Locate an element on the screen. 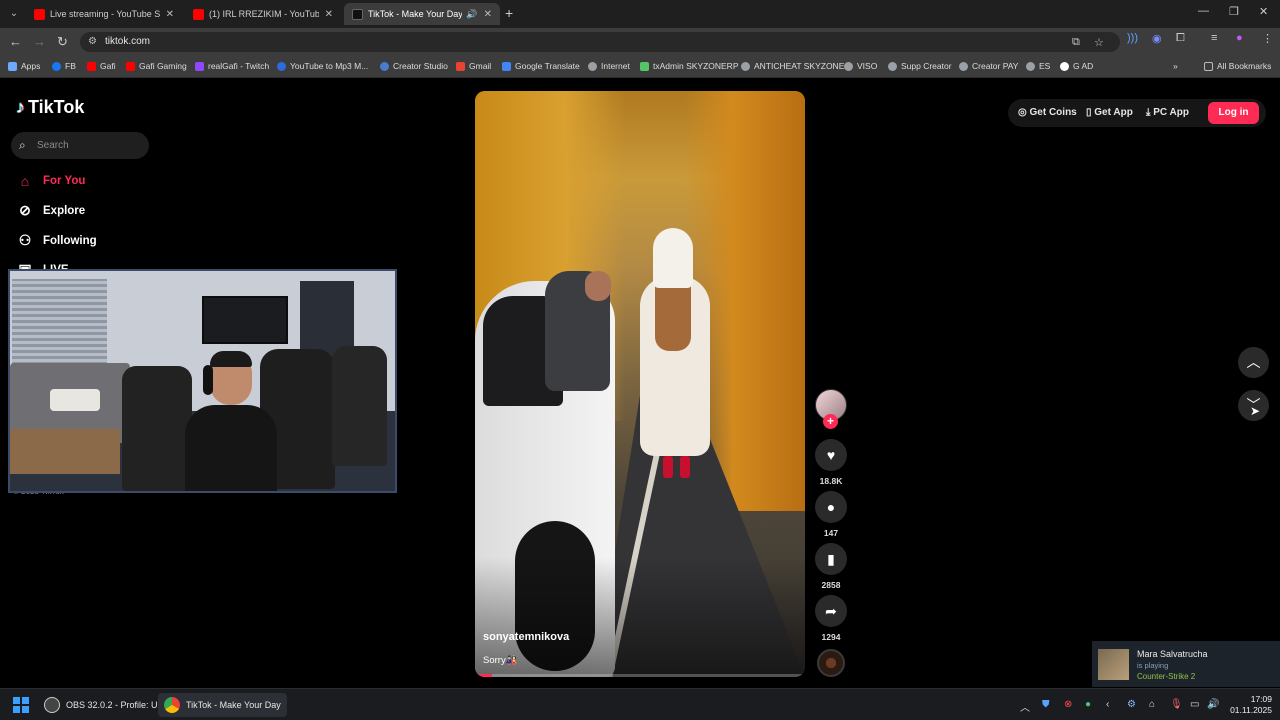 This screenshot has height=720, width=1280. bookmark-creator-studio: Creator Studio is located at coordinates (414, 66).